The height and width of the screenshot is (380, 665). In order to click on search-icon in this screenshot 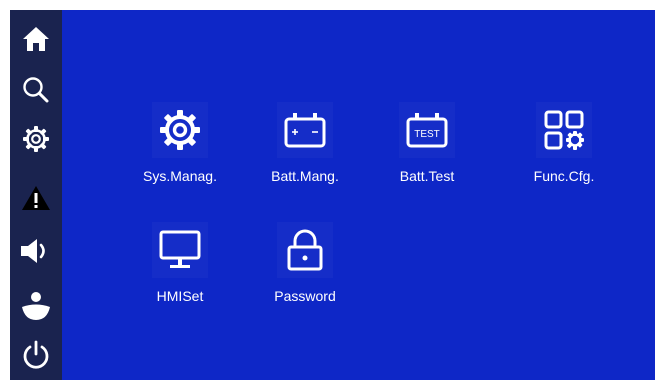, I will do `click(36, 90)`.